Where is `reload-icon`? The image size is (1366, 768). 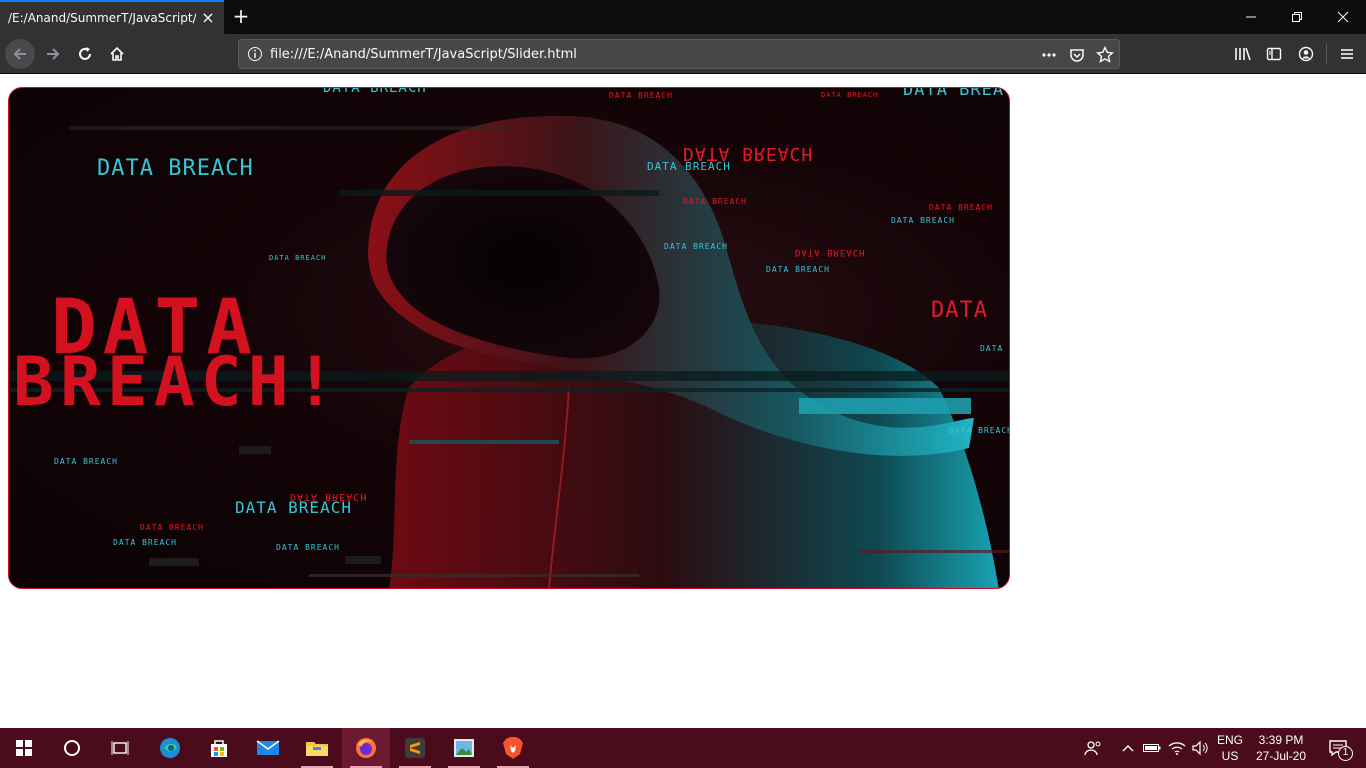
reload-icon is located at coordinates (85, 53).